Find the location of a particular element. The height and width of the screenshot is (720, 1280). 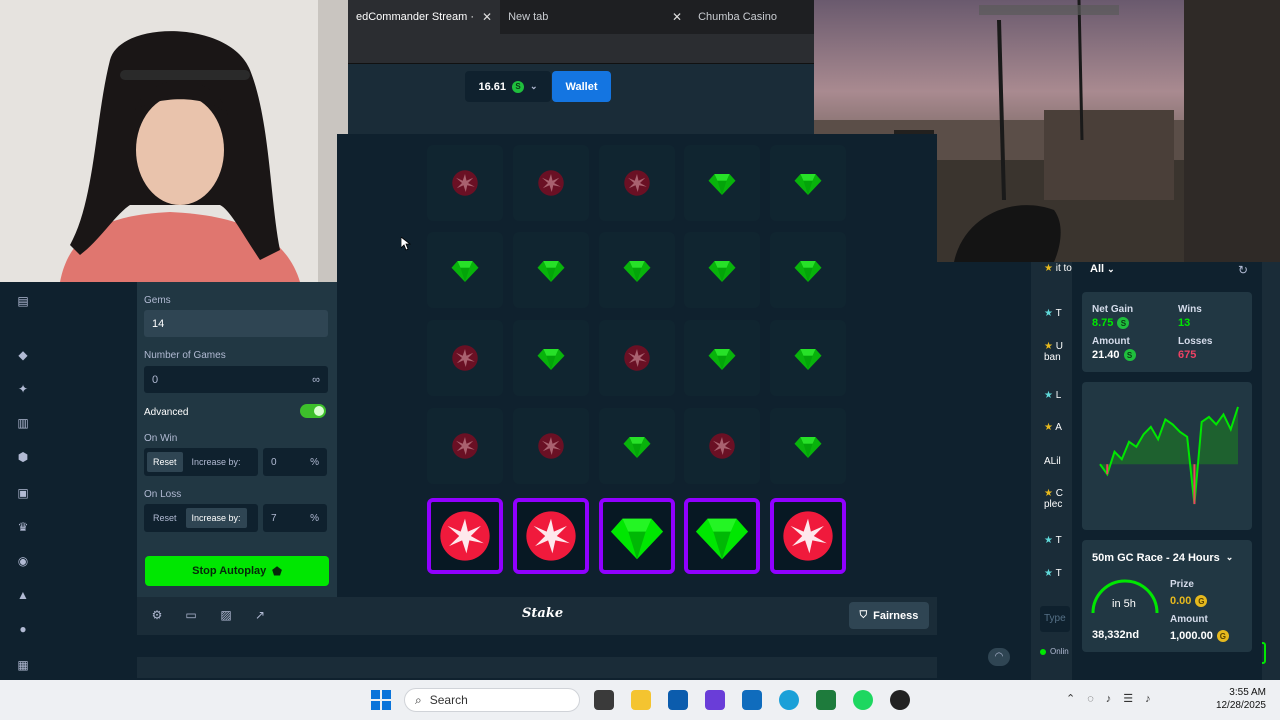

infinity-icon: ∞ is located at coordinates (316, 380).